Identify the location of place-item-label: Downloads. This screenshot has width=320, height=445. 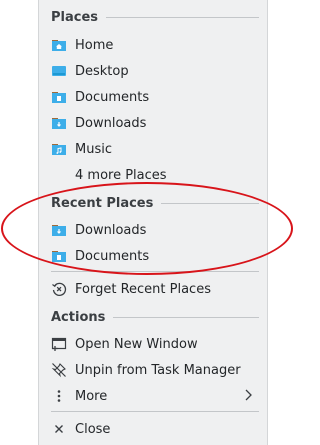
(111, 123).